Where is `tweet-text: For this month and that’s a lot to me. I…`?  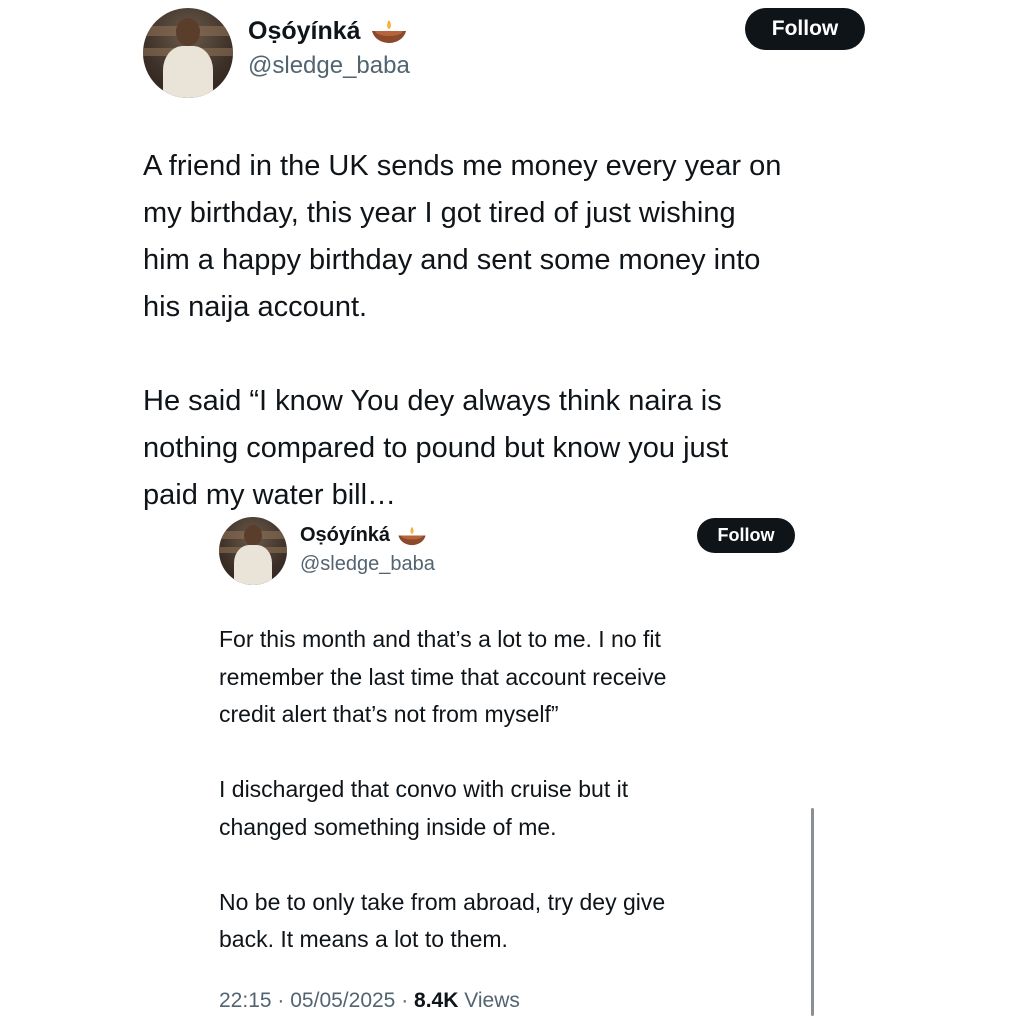
tweet-text: For this month and that’s a lot to me. I… is located at coordinates (443, 789).